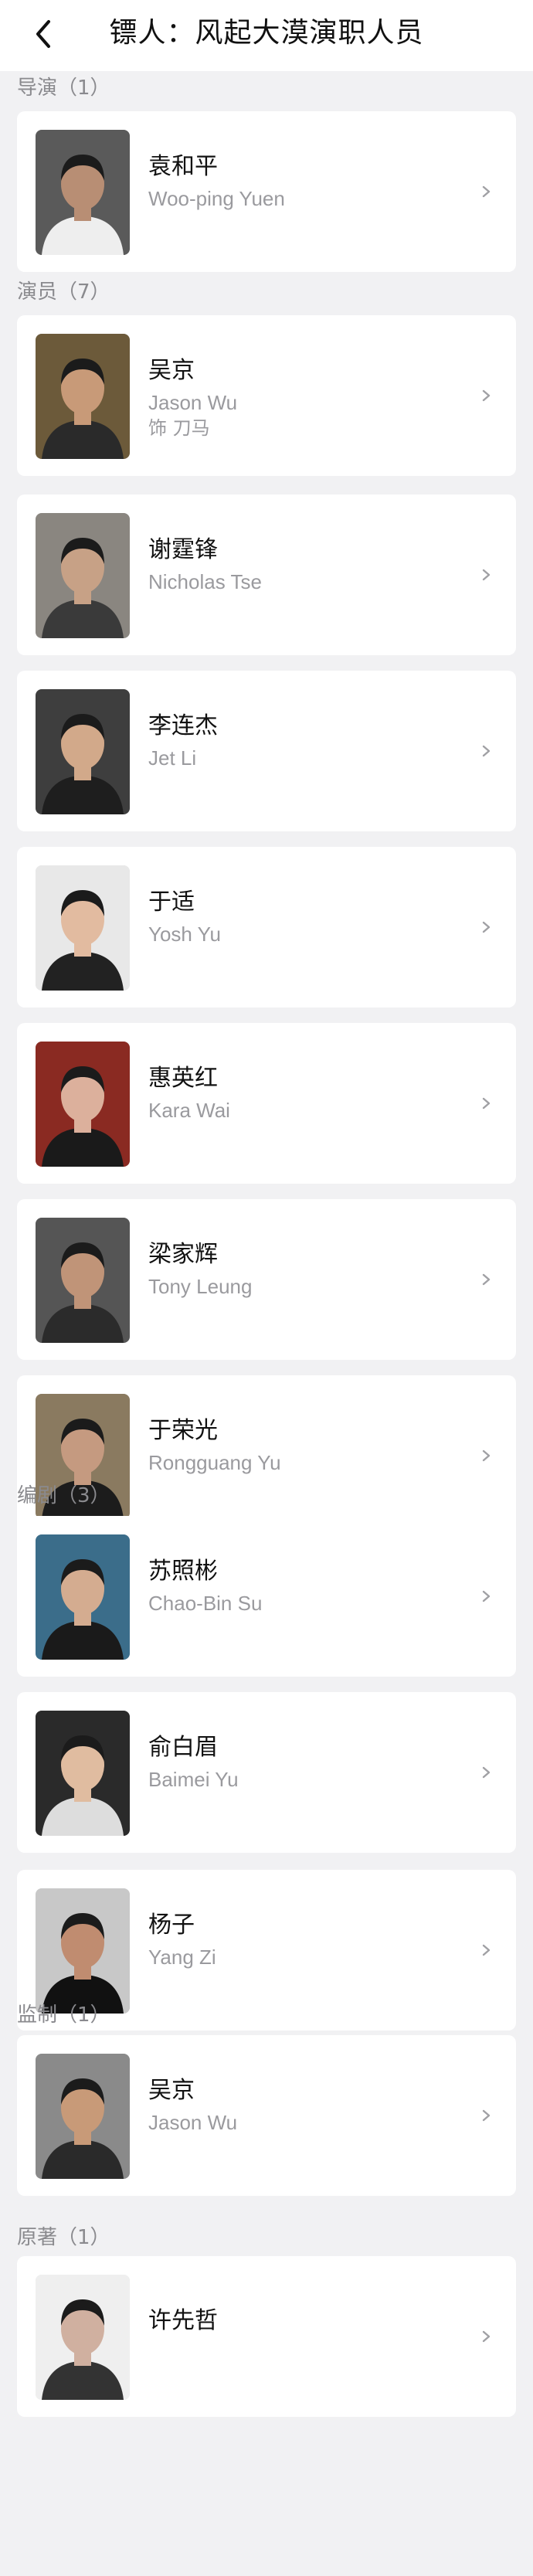 The height and width of the screenshot is (2576, 533). What do you see at coordinates (215, 1462) in the screenshot?
I see `person-english-name: Rongguang Yu` at bounding box center [215, 1462].